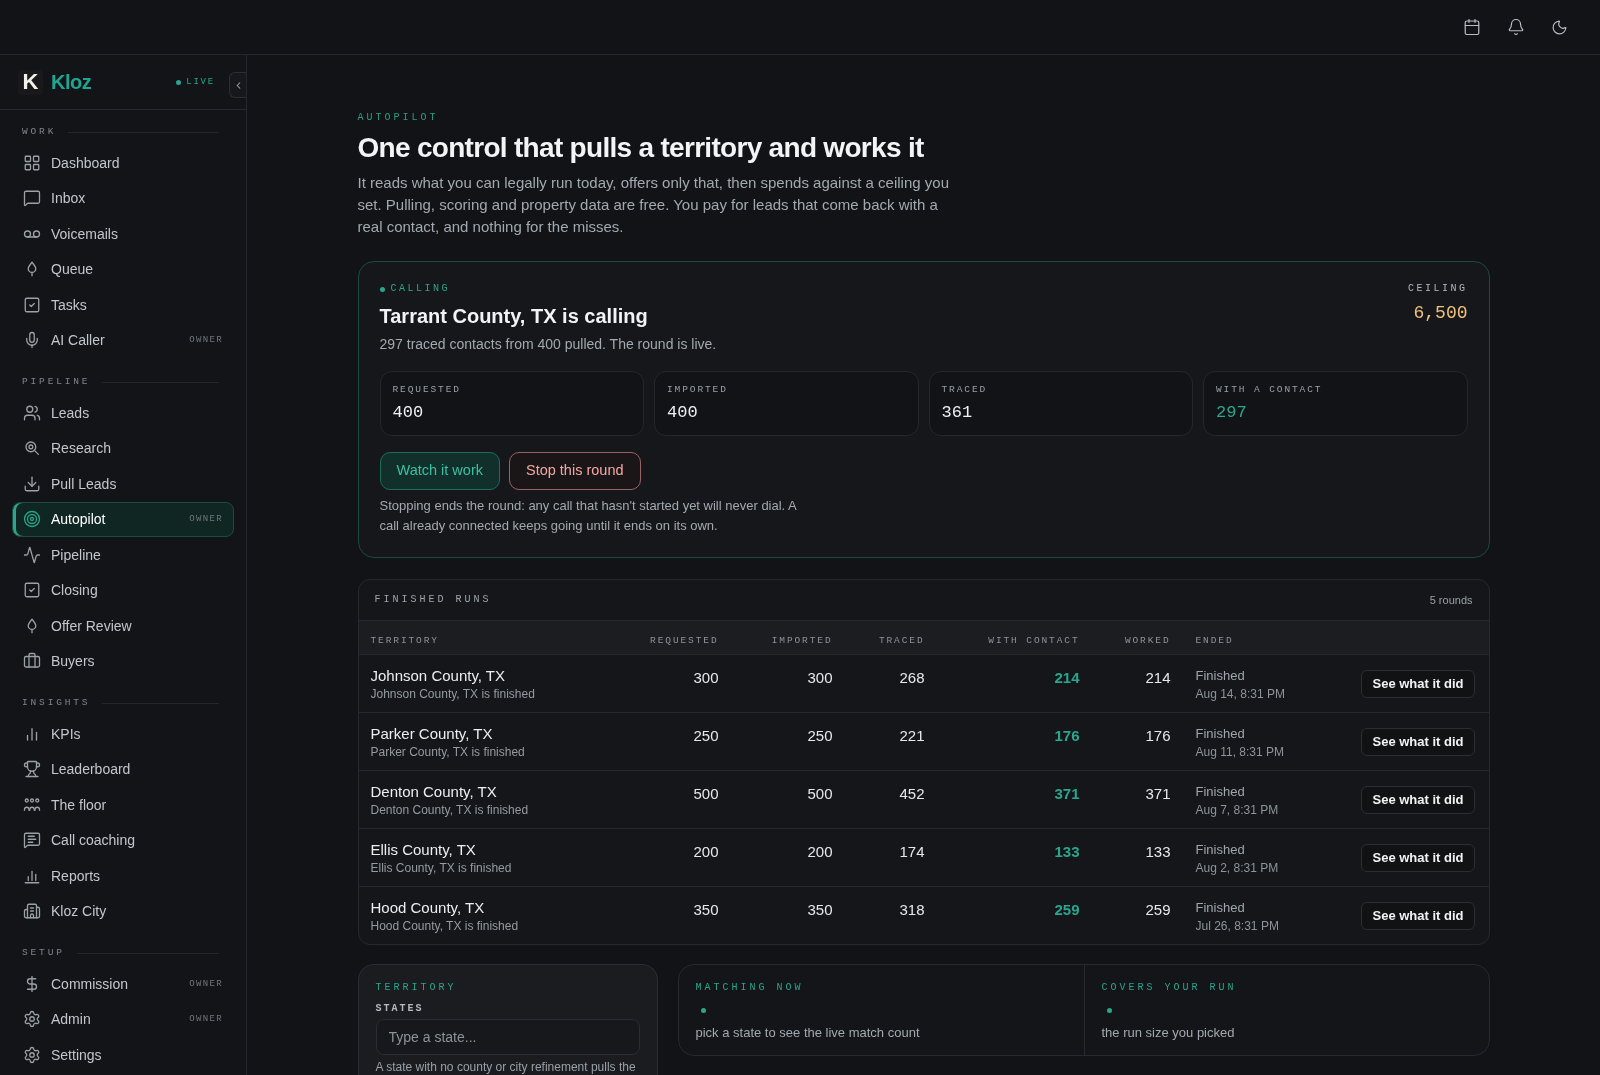 The height and width of the screenshot is (1075, 1600). I want to click on contact-count: 133, so click(1067, 851).